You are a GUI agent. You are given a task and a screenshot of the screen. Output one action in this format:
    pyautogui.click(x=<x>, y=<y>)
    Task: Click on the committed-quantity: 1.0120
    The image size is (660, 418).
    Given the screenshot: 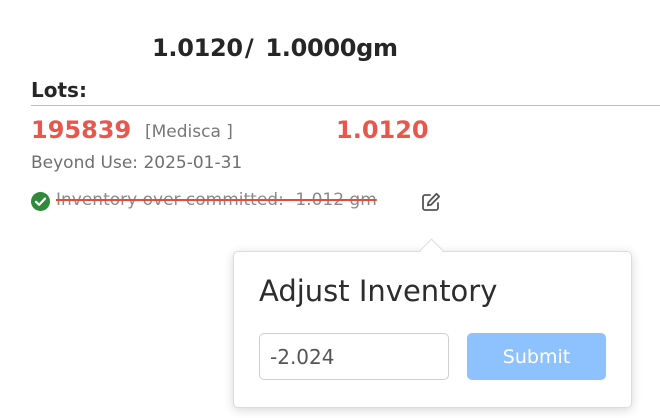 What is the action you would take?
    pyautogui.click(x=197, y=48)
    